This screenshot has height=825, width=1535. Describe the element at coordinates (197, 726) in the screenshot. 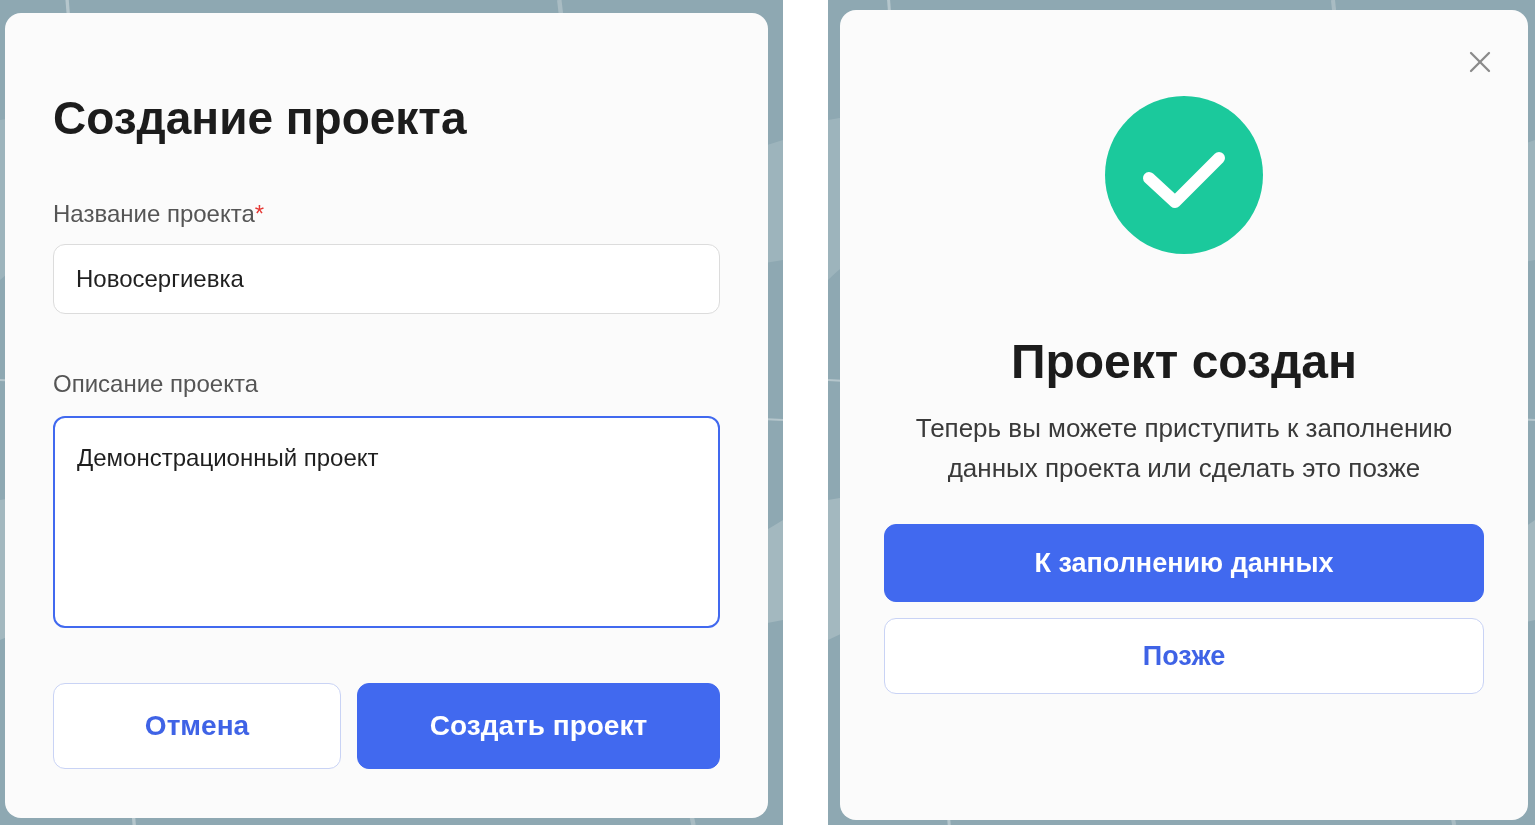

I see `secondary-button: Отмена` at that location.